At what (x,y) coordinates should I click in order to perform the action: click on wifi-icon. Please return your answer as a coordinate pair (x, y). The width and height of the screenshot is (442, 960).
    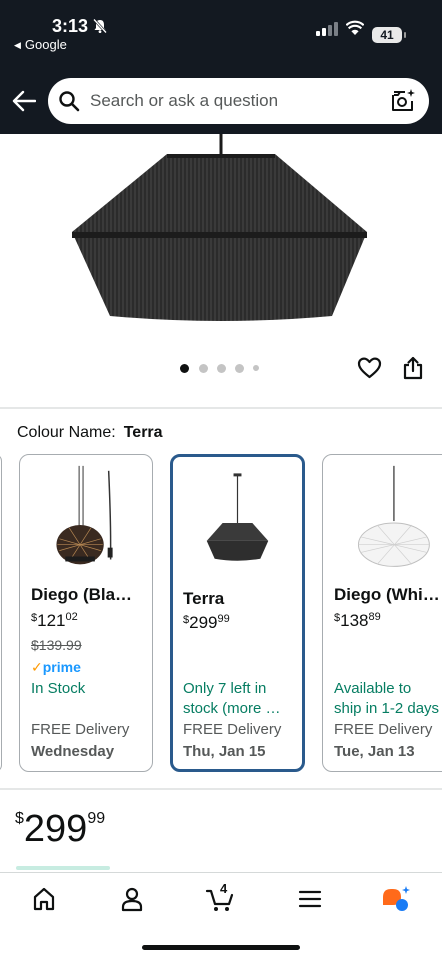
    Looking at the image, I should click on (355, 27).